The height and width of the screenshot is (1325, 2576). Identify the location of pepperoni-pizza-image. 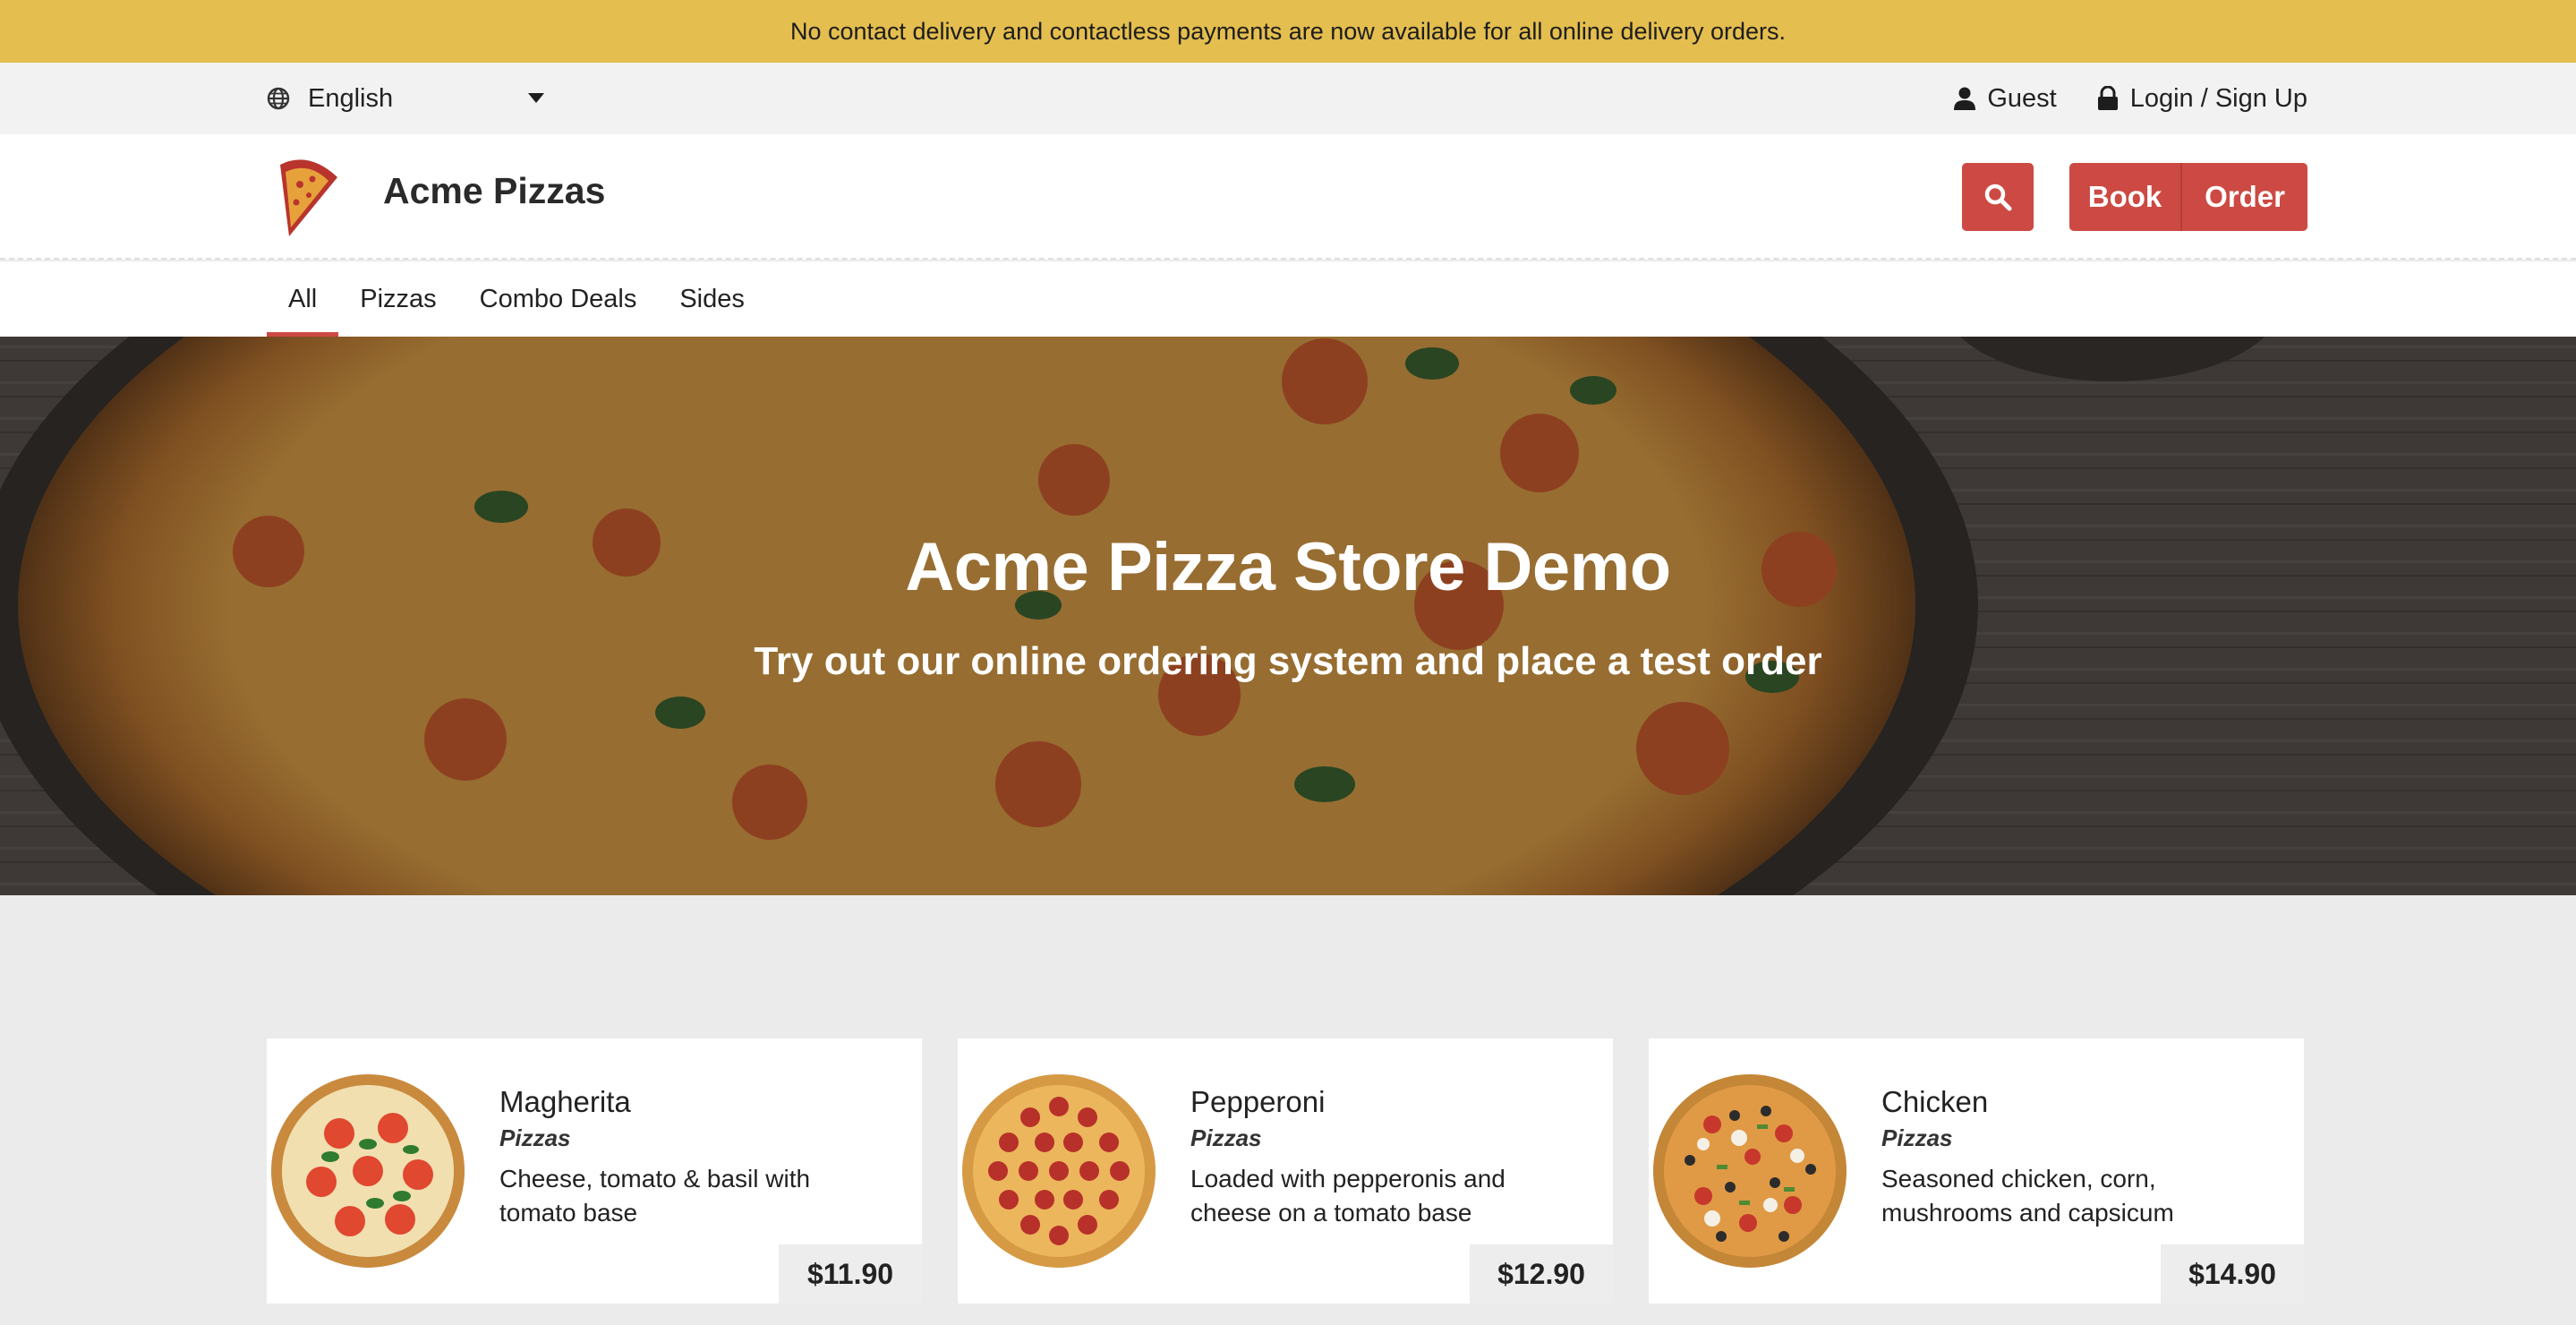
(1059, 1171).